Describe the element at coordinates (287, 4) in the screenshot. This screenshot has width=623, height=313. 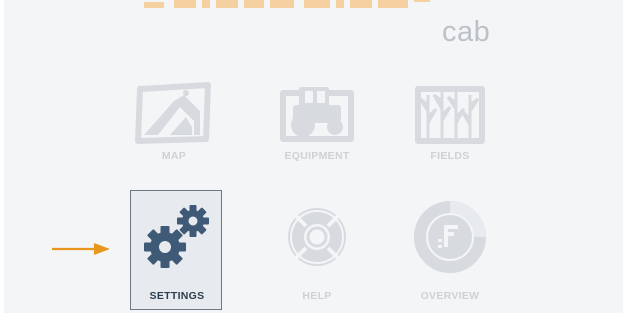
I see `fieldview-logo` at that location.